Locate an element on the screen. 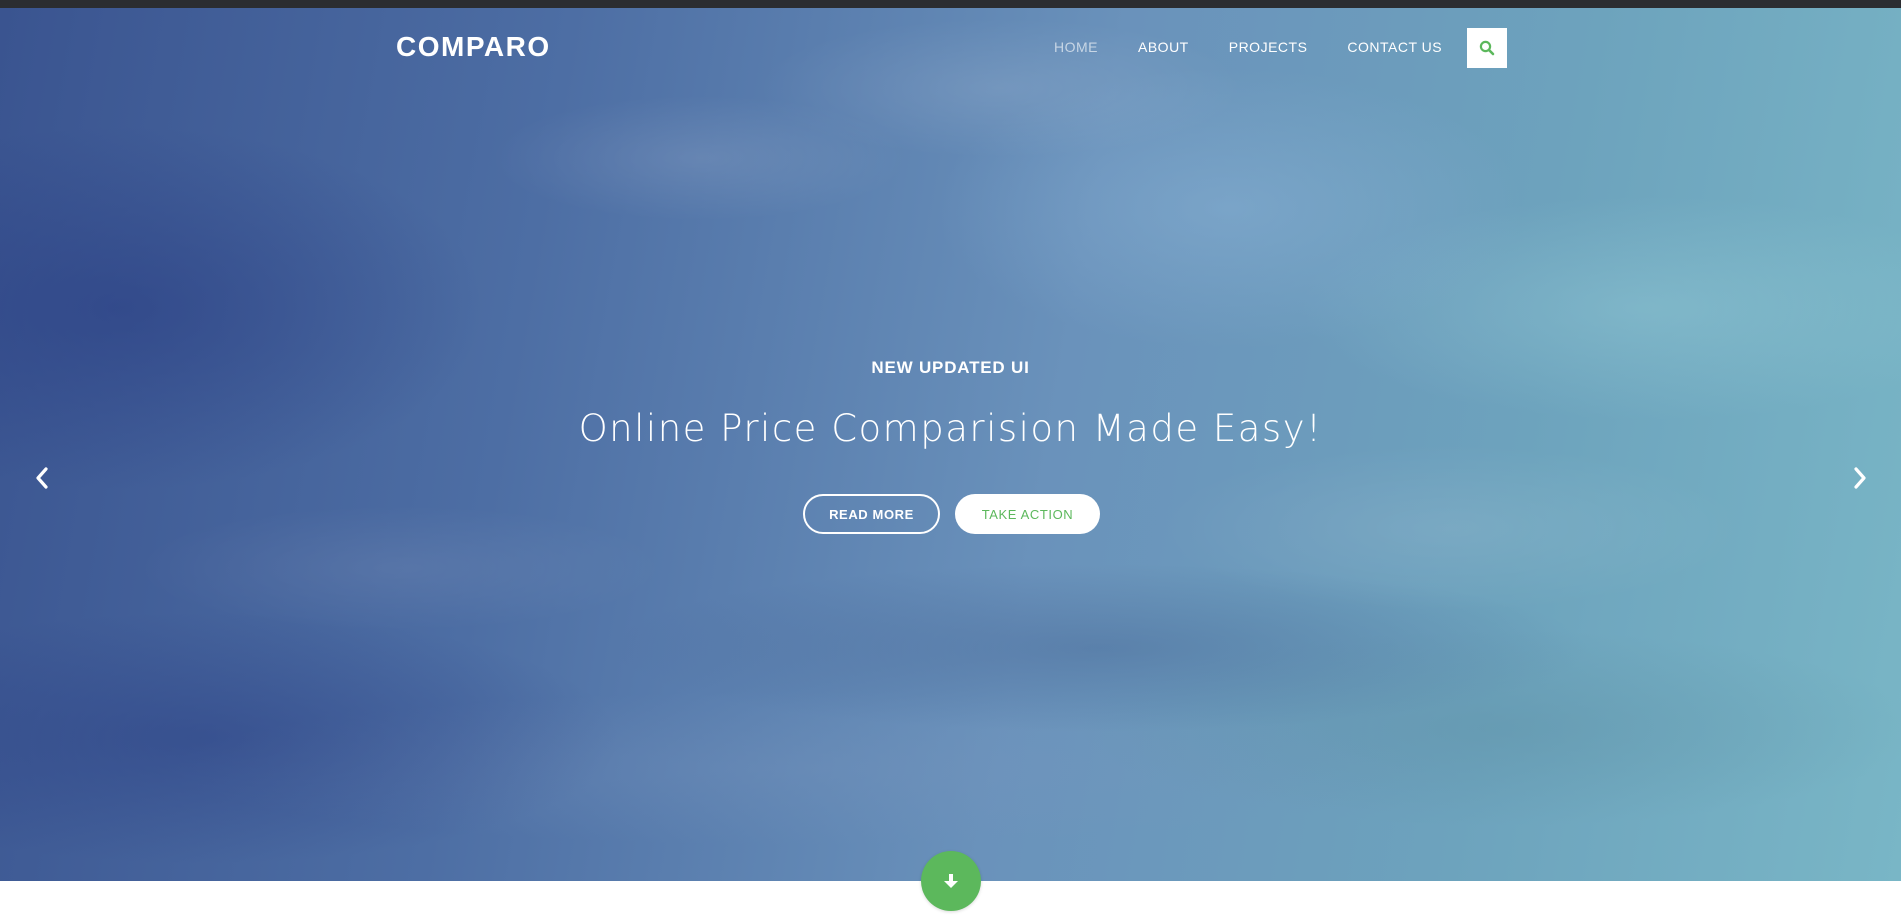  nav-item-home: HOME is located at coordinates (1076, 47).